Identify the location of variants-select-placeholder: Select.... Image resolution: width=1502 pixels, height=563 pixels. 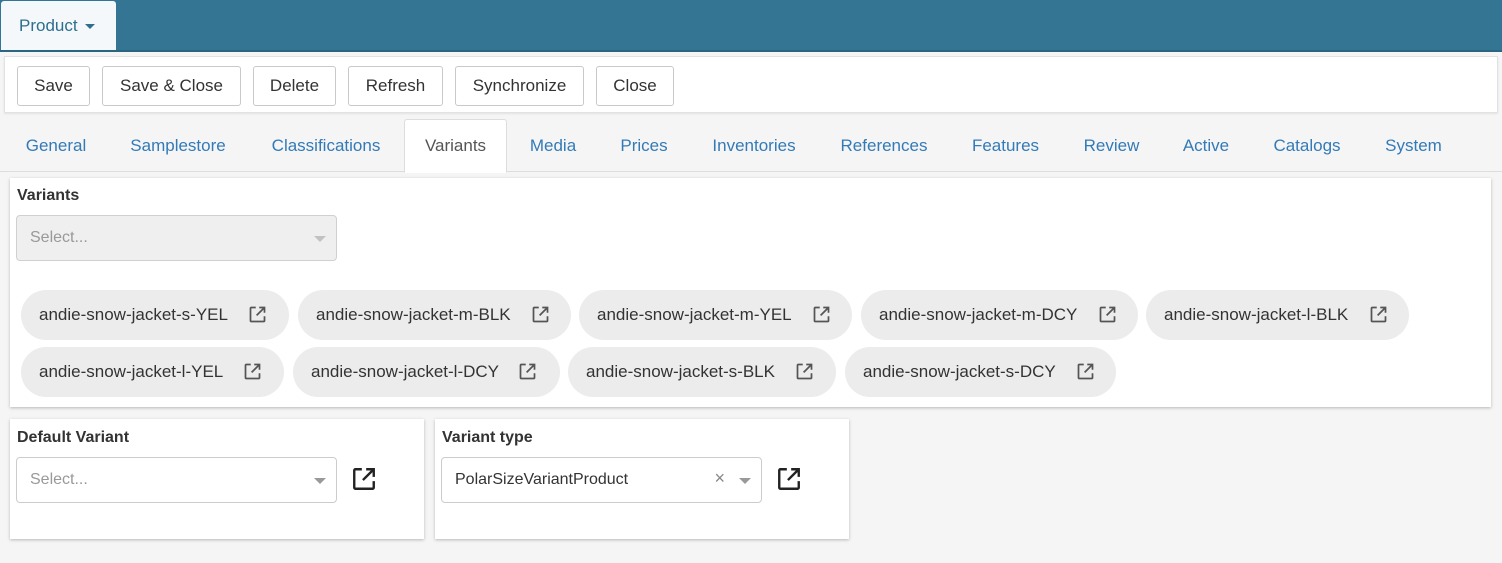
(59, 237).